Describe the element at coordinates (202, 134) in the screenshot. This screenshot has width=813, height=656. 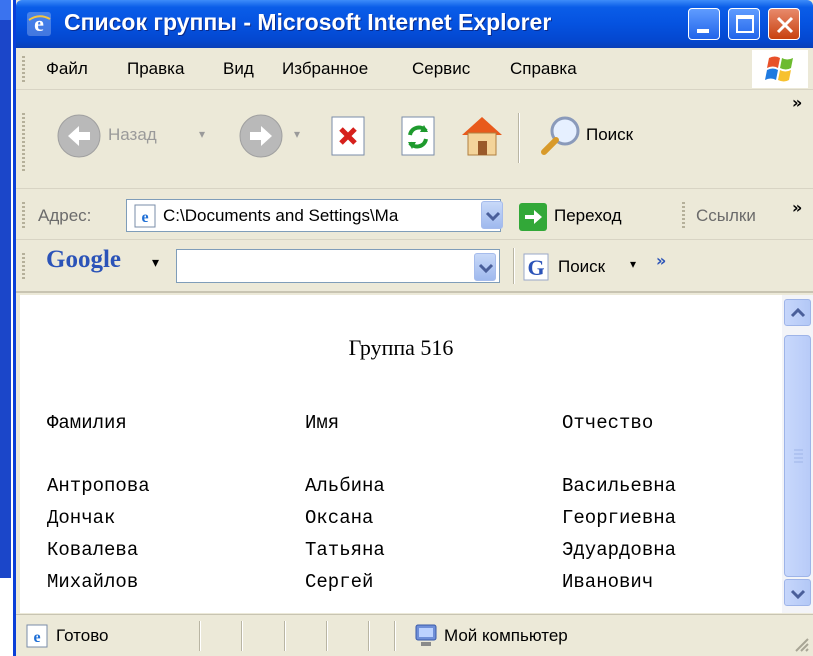
I see `back-dropdown-icon: ▾` at that location.